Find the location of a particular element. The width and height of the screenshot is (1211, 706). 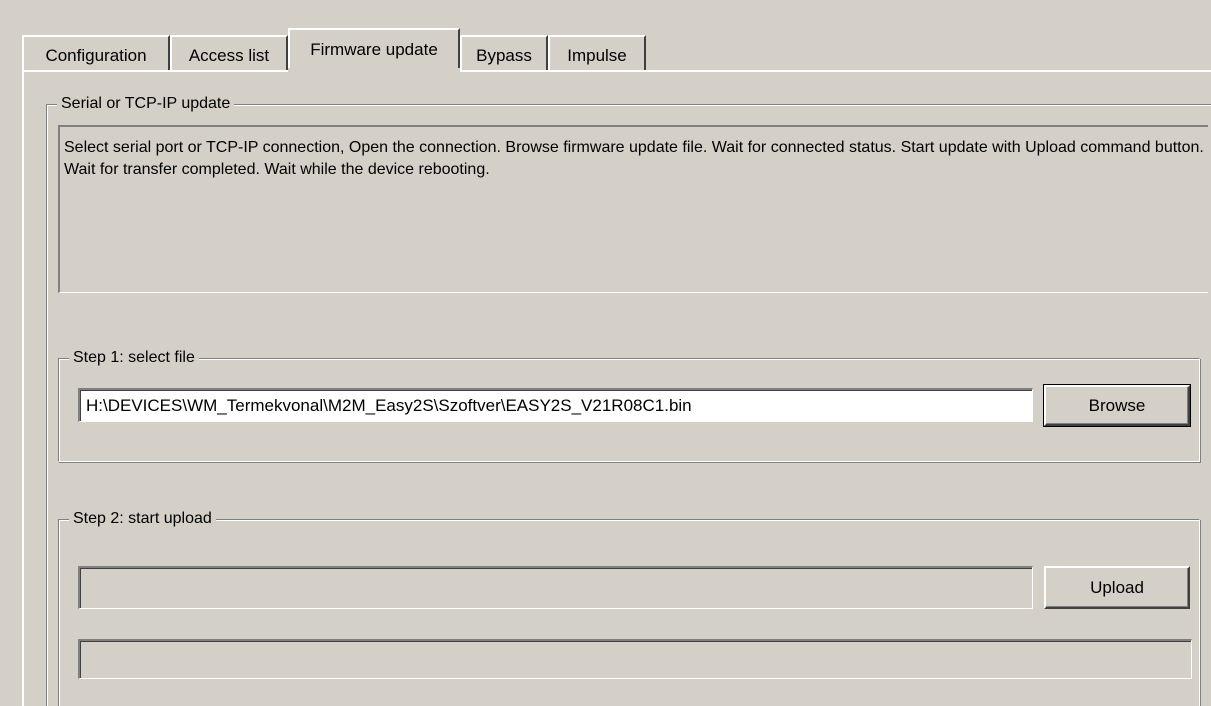

upload-progress-bar is located at coordinates (635, 659).